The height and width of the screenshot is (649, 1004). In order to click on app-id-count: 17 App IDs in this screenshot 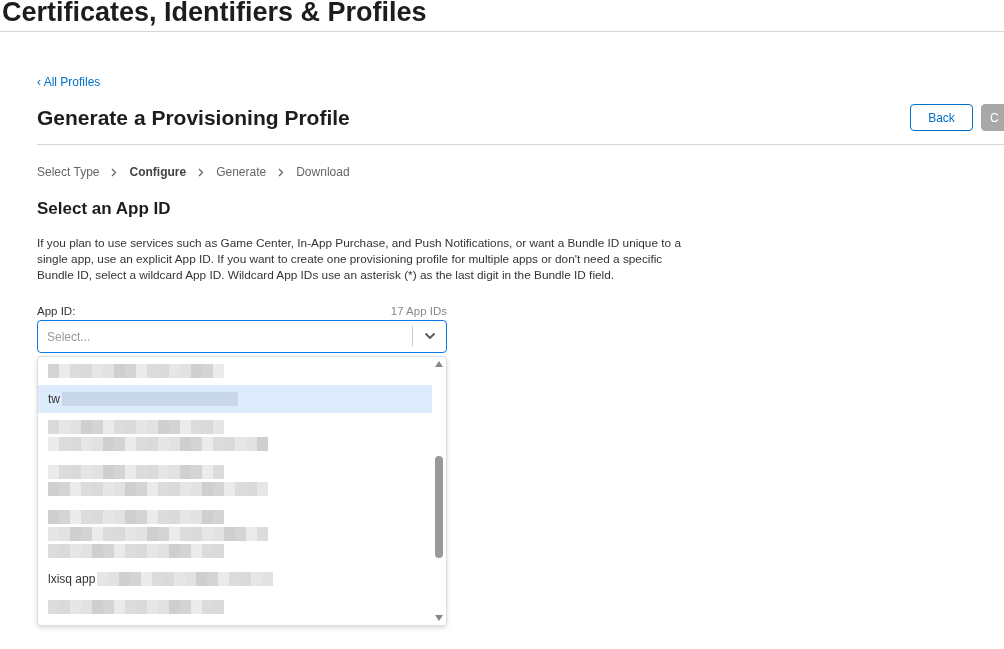, I will do `click(418, 311)`.